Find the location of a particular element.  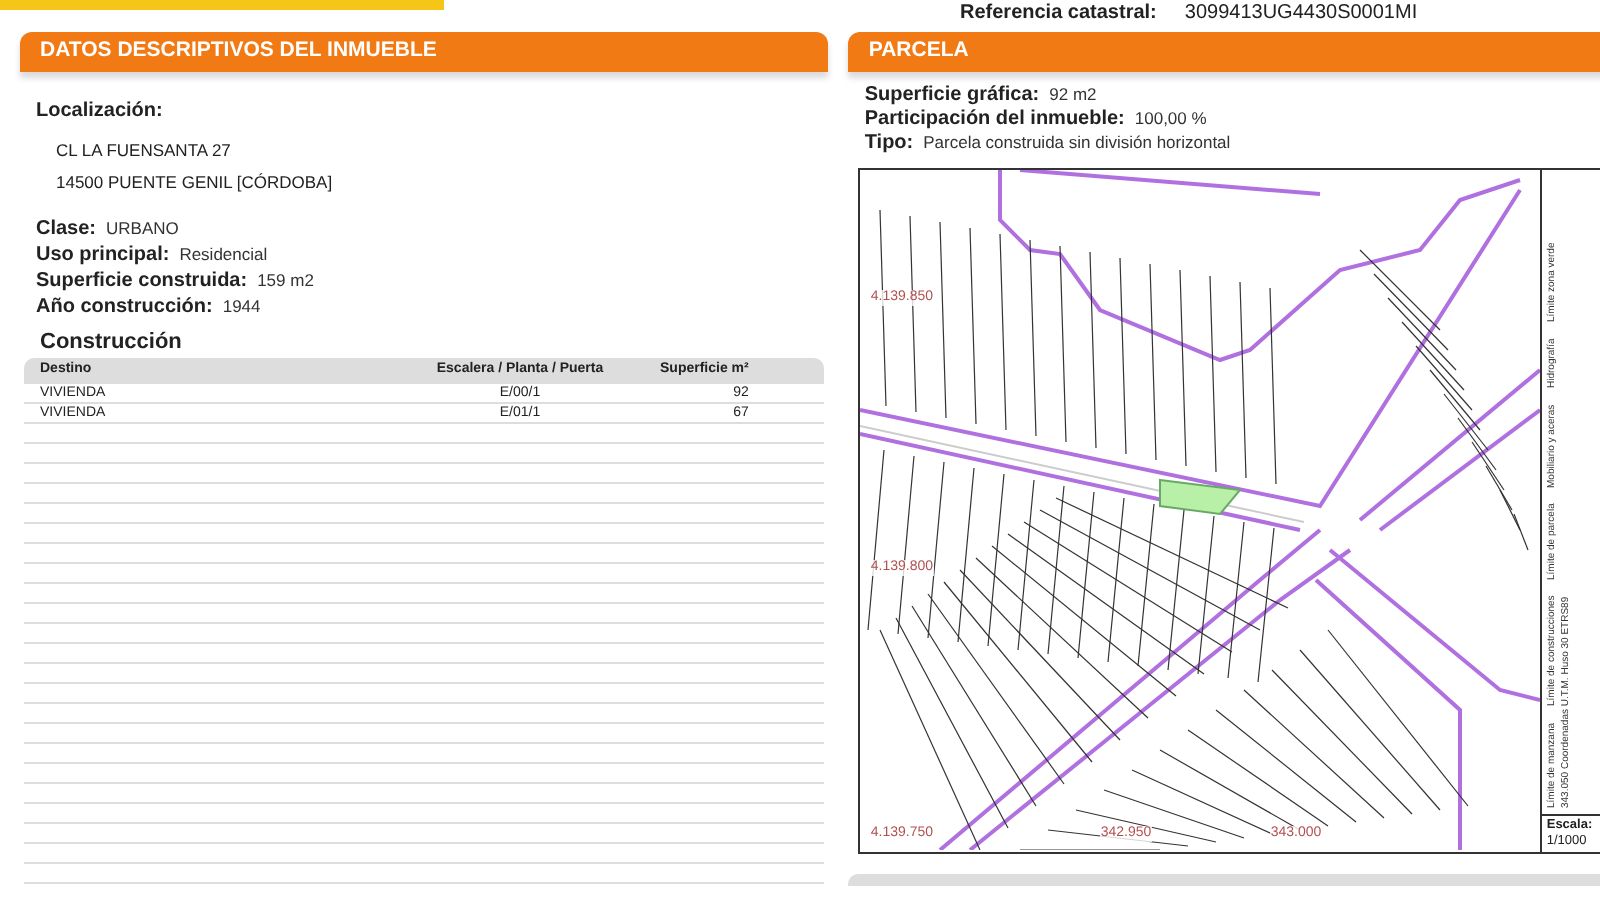

field-label: Participación del inmueble: is located at coordinates (994, 119).